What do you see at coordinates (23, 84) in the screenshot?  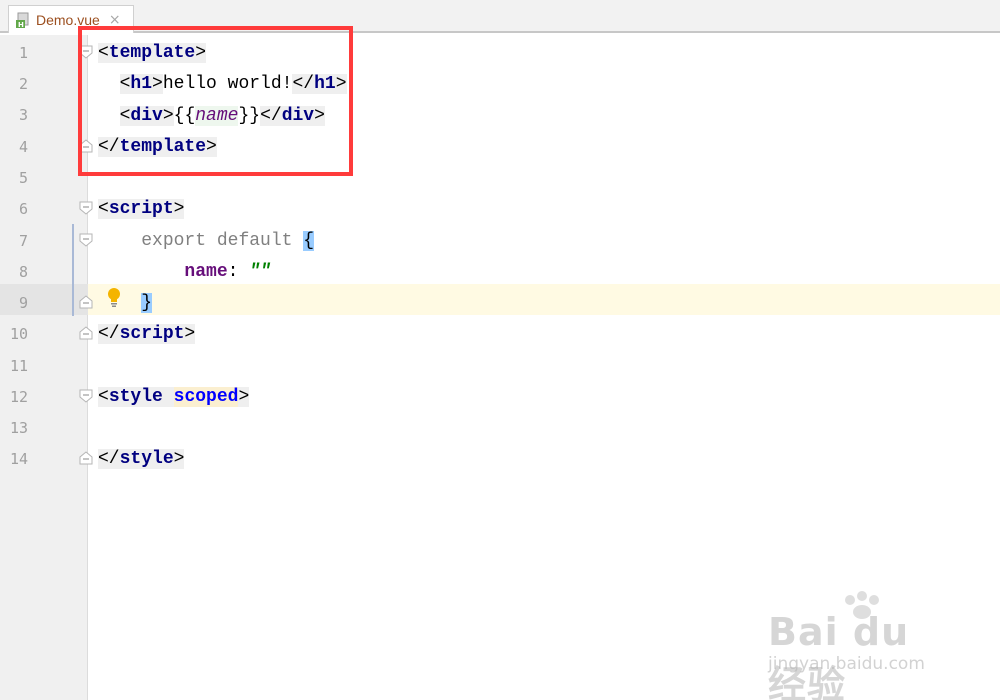 I see `line-number: 2` at bounding box center [23, 84].